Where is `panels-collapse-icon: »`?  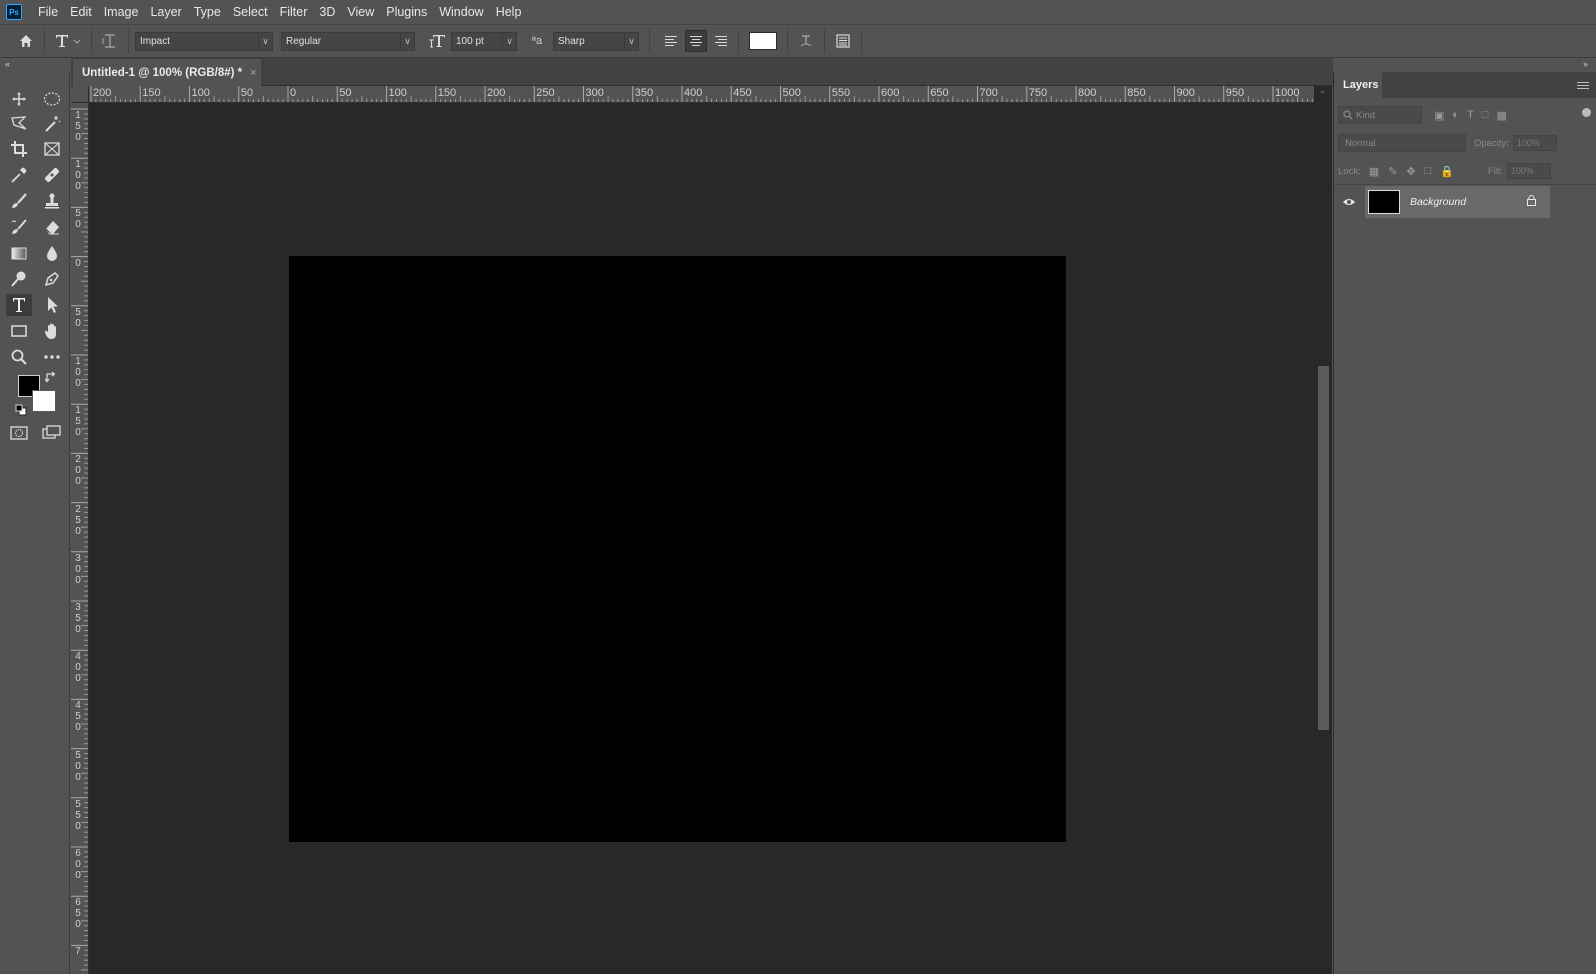
panels-collapse-icon: » is located at coordinates (1464, 65).